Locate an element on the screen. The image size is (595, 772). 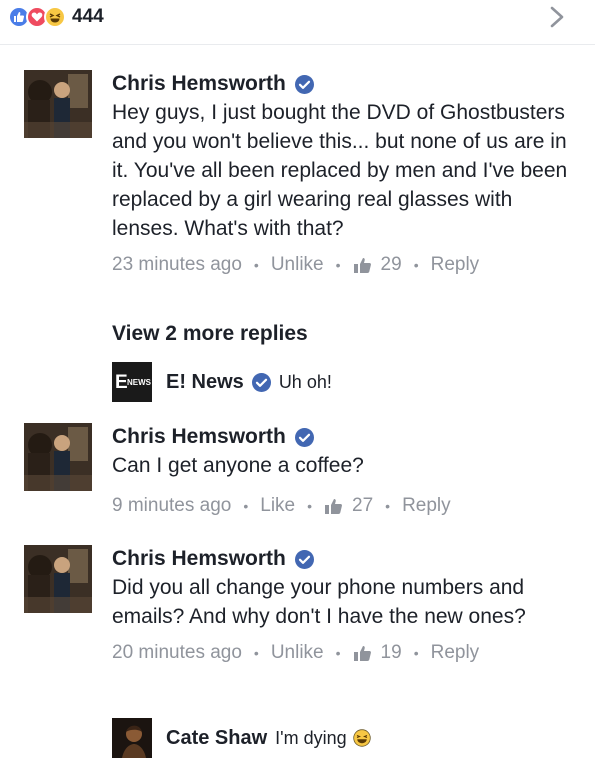
comment-meta: 9 minutes ago • Like • 27 • Reply is located at coordinates (347, 506).